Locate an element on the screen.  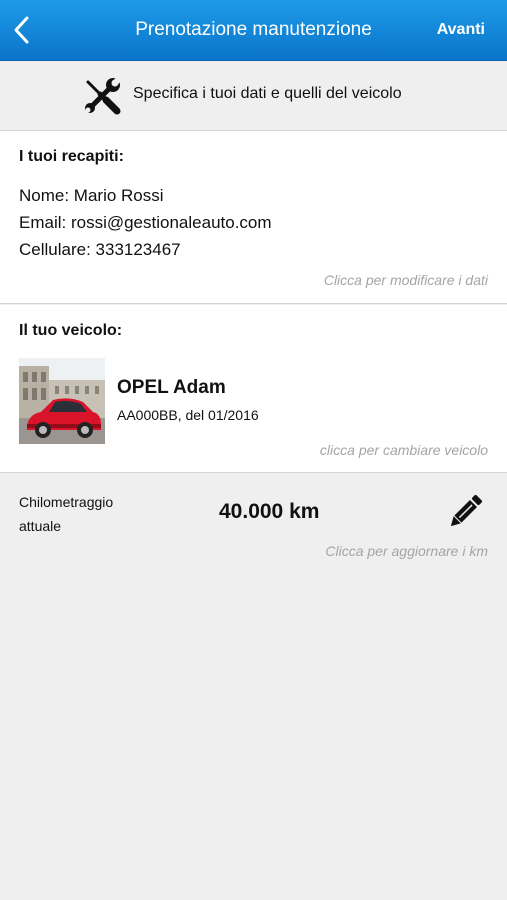
edit-contacts-hint: Clicca per modificare i dati is located at coordinates (406, 280).